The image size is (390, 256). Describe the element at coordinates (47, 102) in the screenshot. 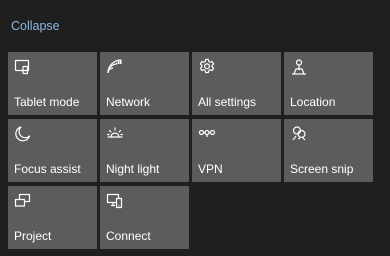

I see `tile-label: Tablet mode` at that location.